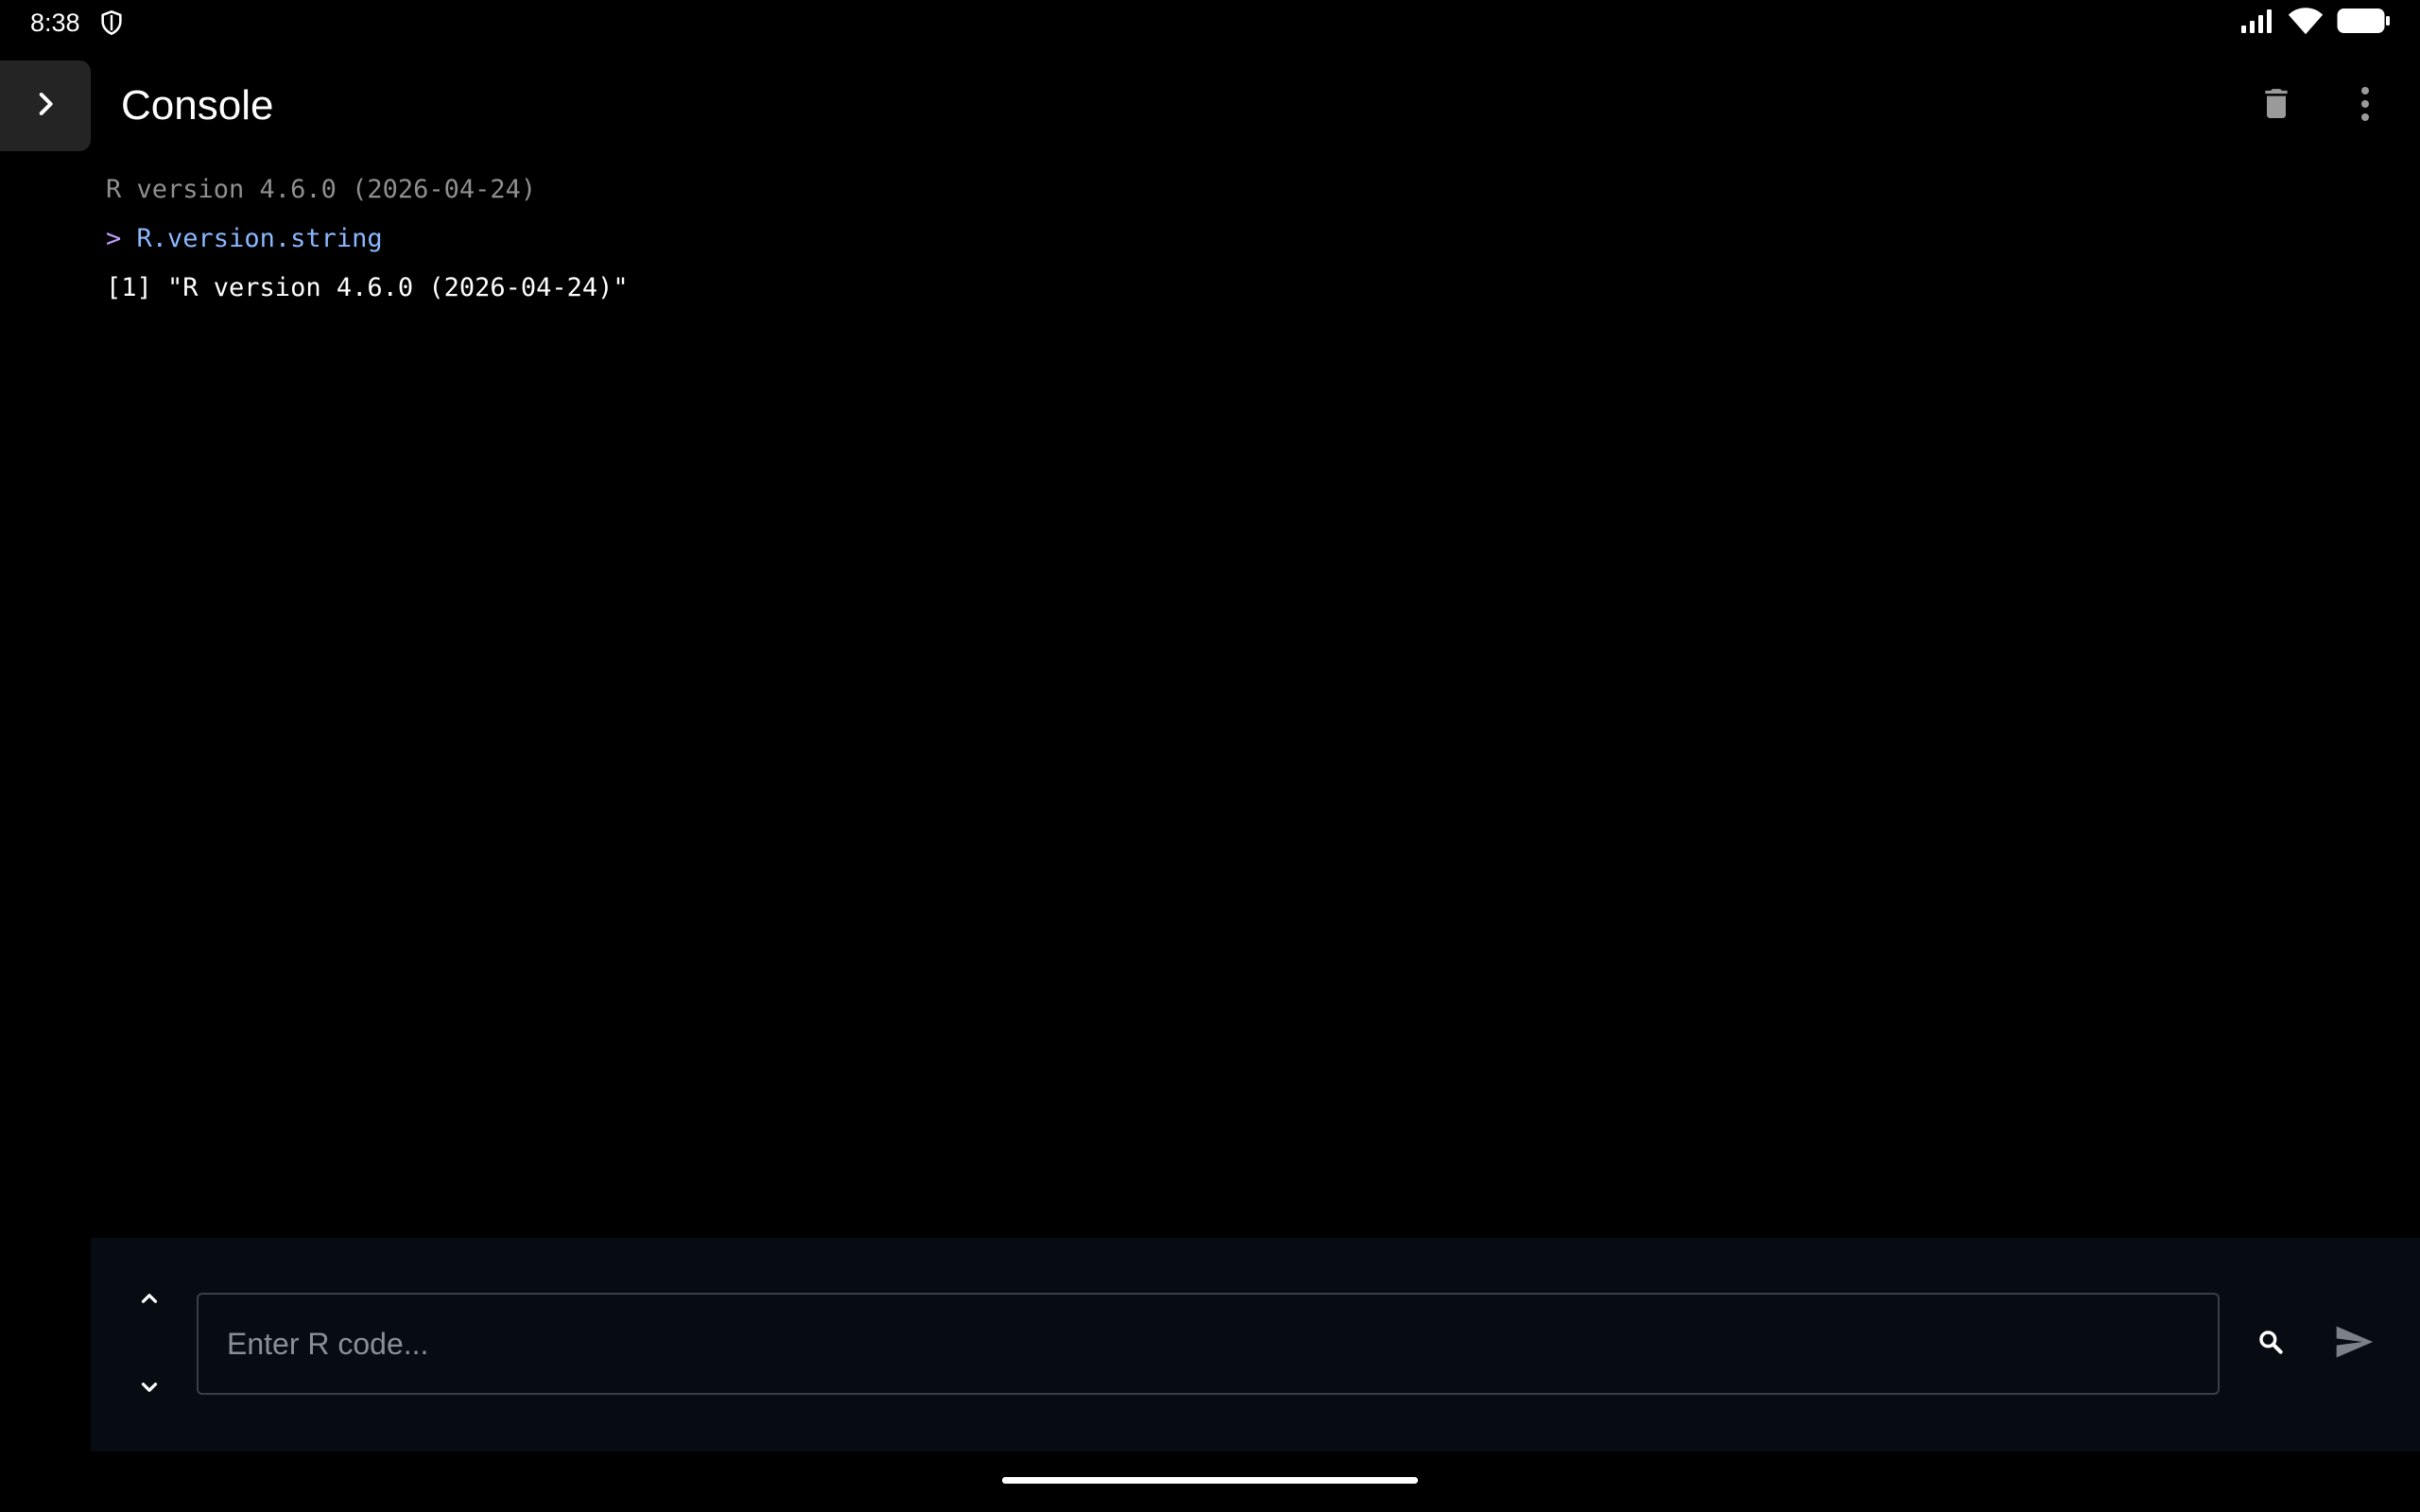 The width and height of the screenshot is (2420, 1512). I want to click on search-icon, so click(2271, 1344).